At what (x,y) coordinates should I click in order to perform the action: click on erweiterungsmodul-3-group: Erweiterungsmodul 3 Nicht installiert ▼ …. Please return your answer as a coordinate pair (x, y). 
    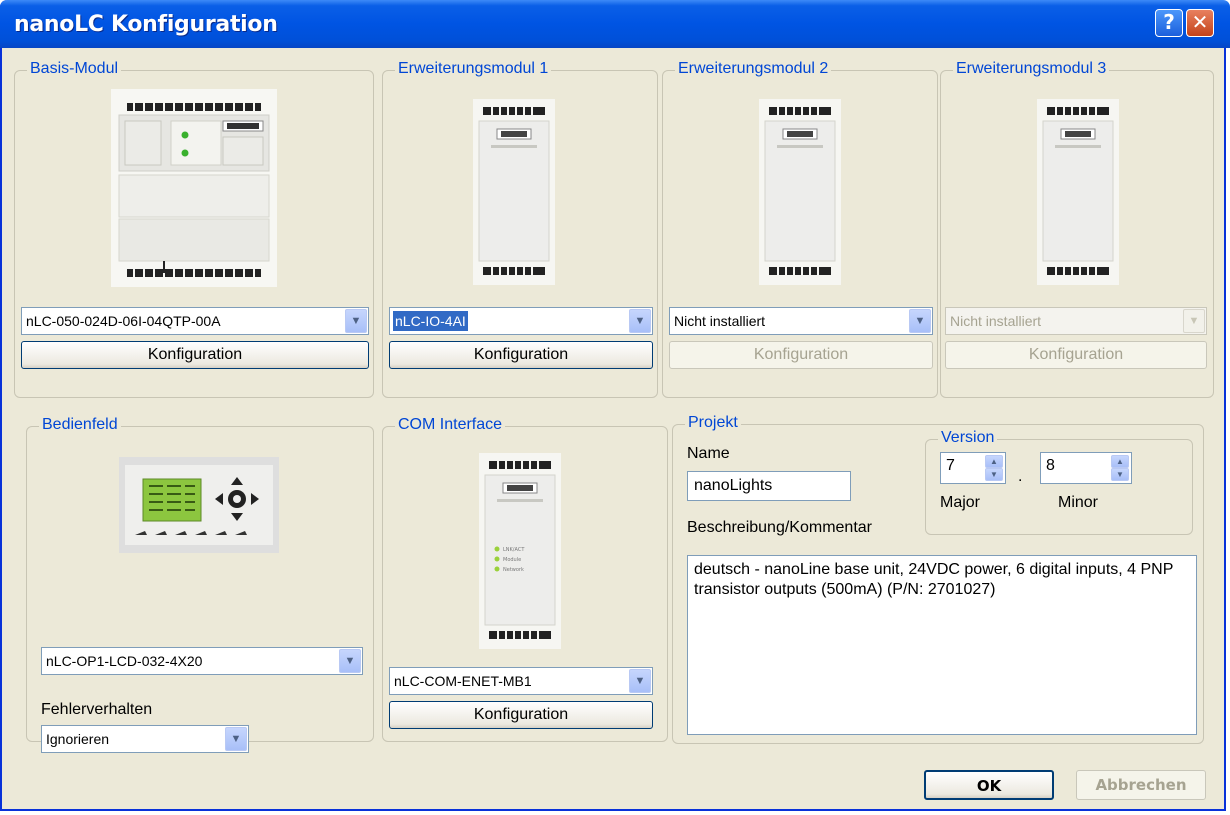
    Looking at the image, I should click on (1077, 229).